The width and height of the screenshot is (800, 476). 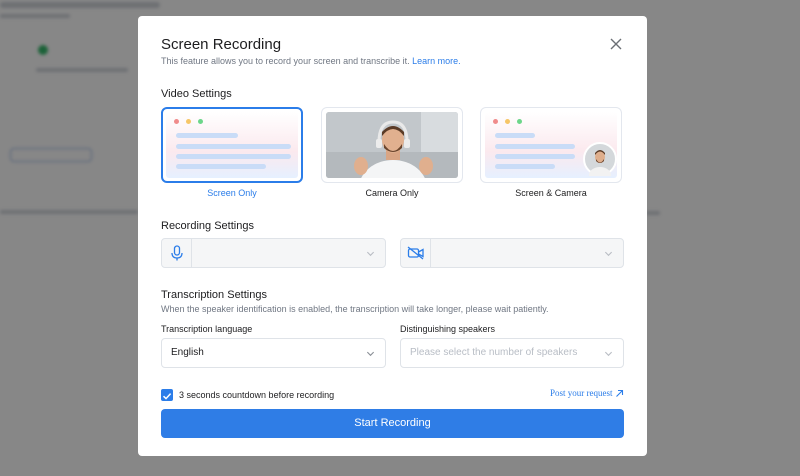 What do you see at coordinates (196, 94) in the screenshot?
I see `video-settings-heading: Video Settings` at bounding box center [196, 94].